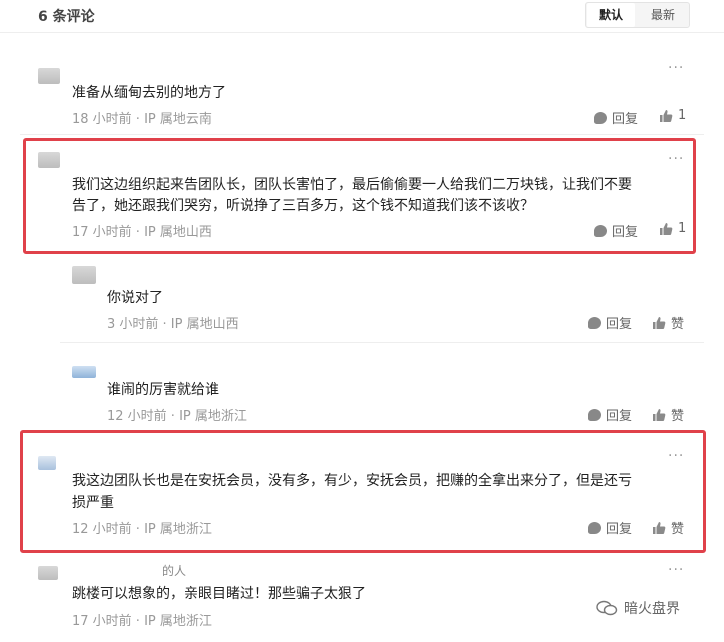 The image size is (724, 642). What do you see at coordinates (663, 15) in the screenshot?
I see `sort-latest-tab: 最新` at bounding box center [663, 15].